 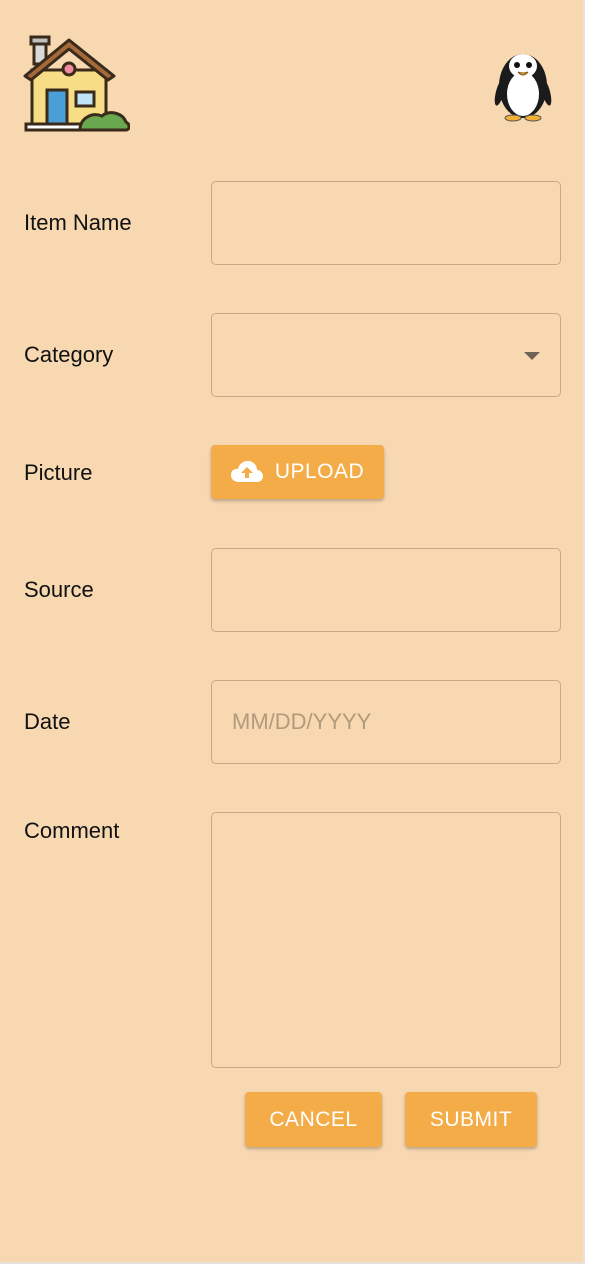 What do you see at coordinates (59, 589) in the screenshot?
I see `source-label: Source` at bounding box center [59, 589].